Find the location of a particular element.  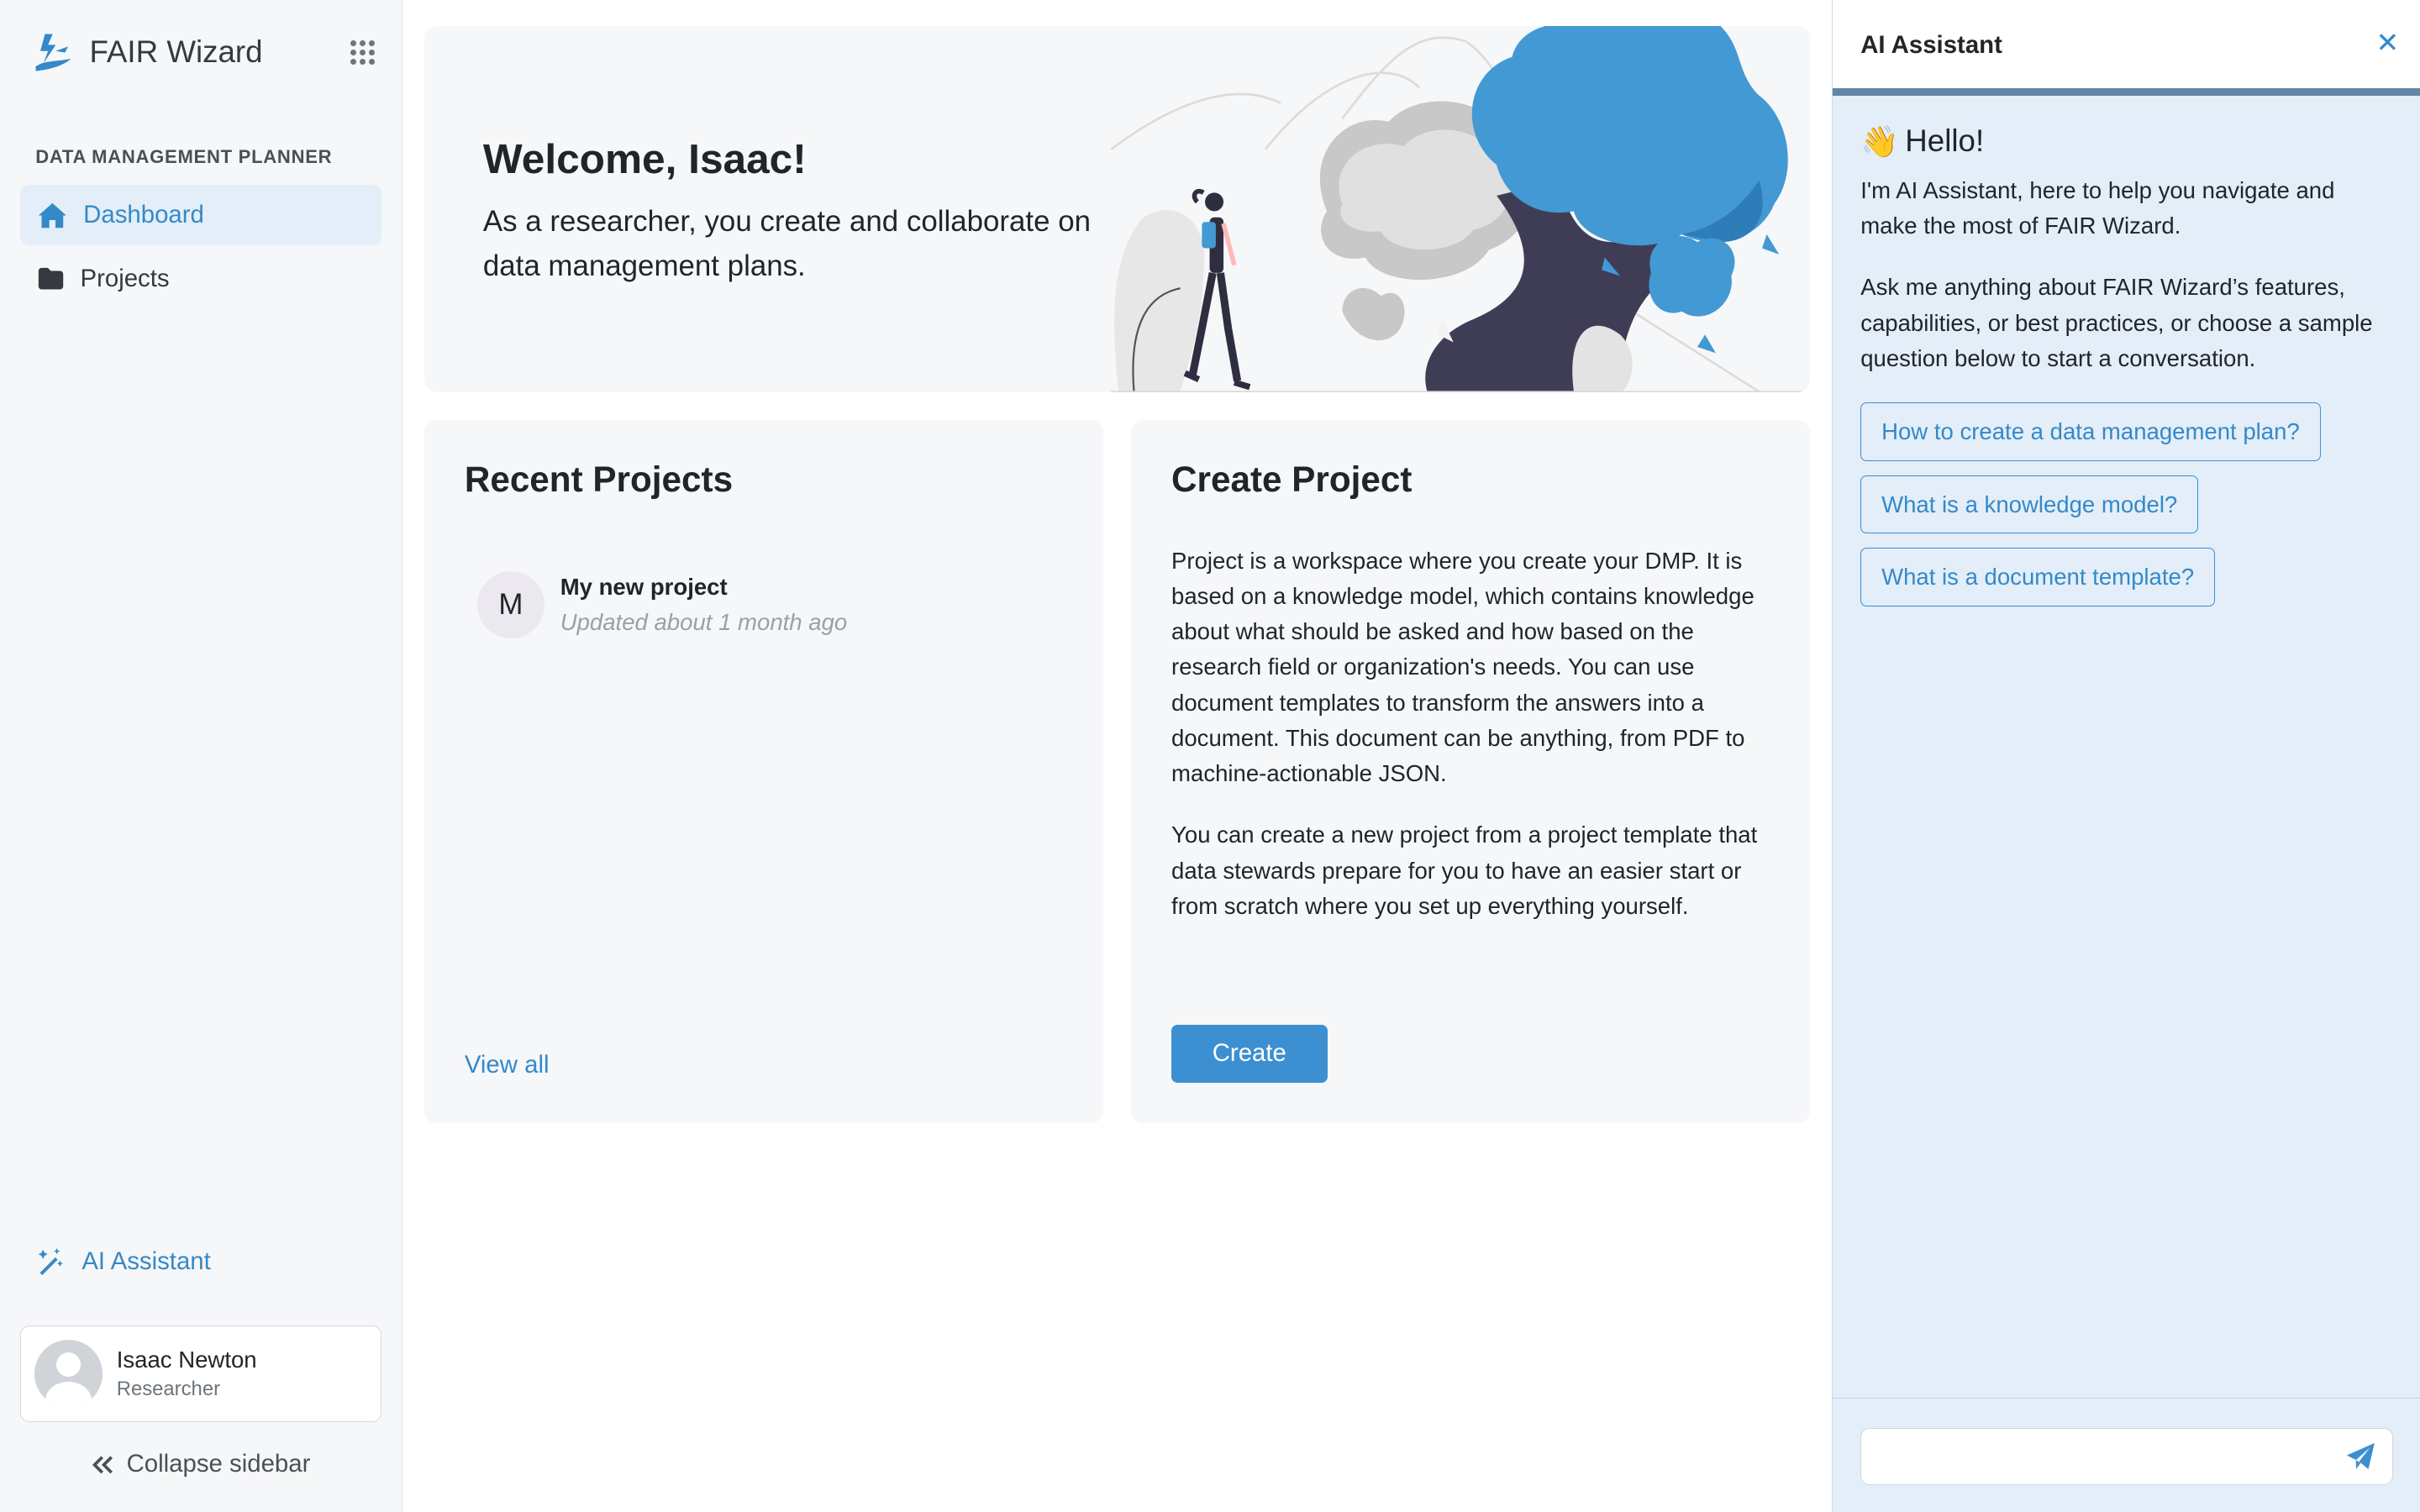

double-chevron-left-icon is located at coordinates (102, 1464).